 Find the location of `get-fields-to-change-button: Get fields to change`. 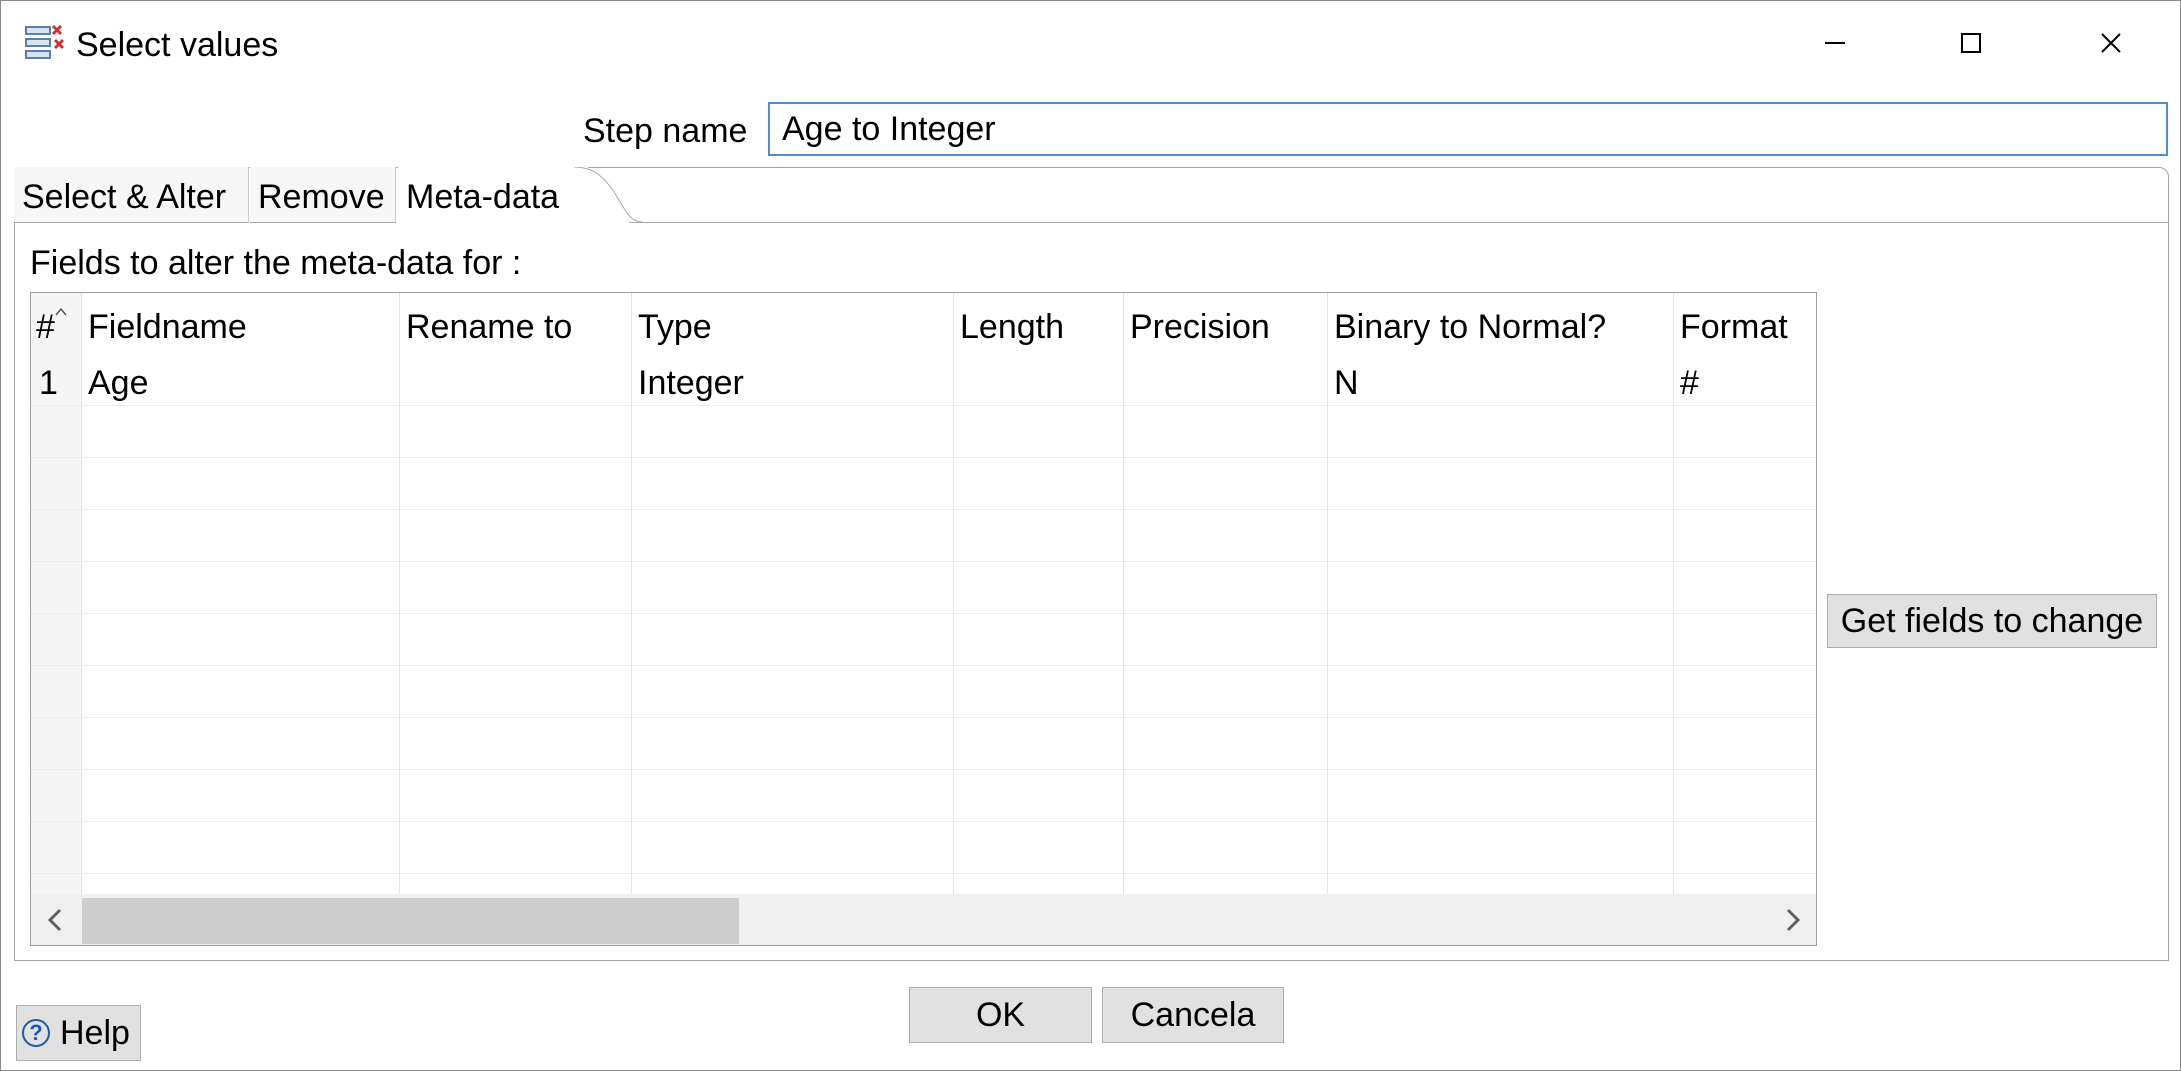

get-fields-to-change-button: Get fields to change is located at coordinates (1992, 621).